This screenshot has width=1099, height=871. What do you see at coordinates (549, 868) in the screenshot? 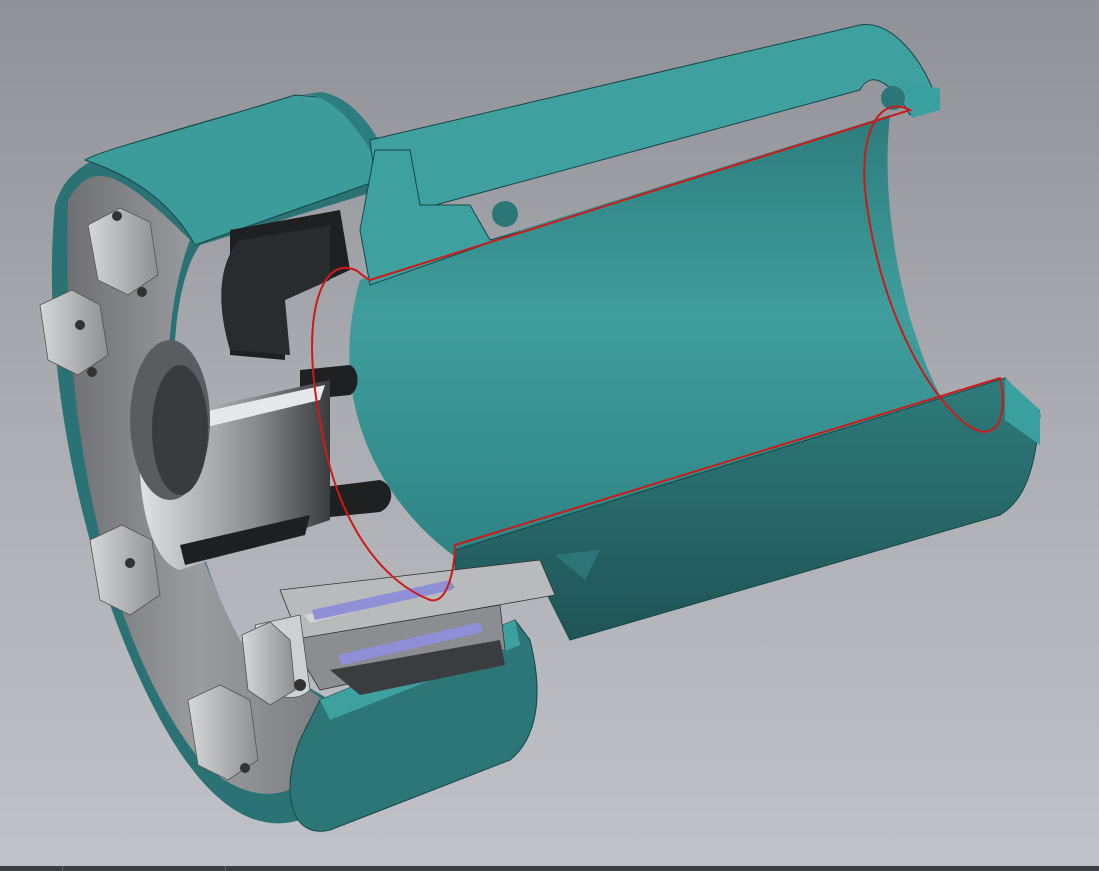
I see `status-bar` at bounding box center [549, 868].